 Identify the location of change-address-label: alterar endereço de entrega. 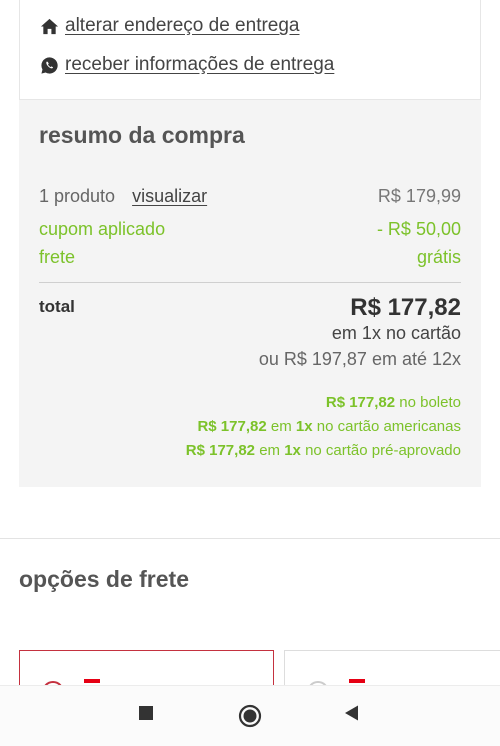
(182, 26).